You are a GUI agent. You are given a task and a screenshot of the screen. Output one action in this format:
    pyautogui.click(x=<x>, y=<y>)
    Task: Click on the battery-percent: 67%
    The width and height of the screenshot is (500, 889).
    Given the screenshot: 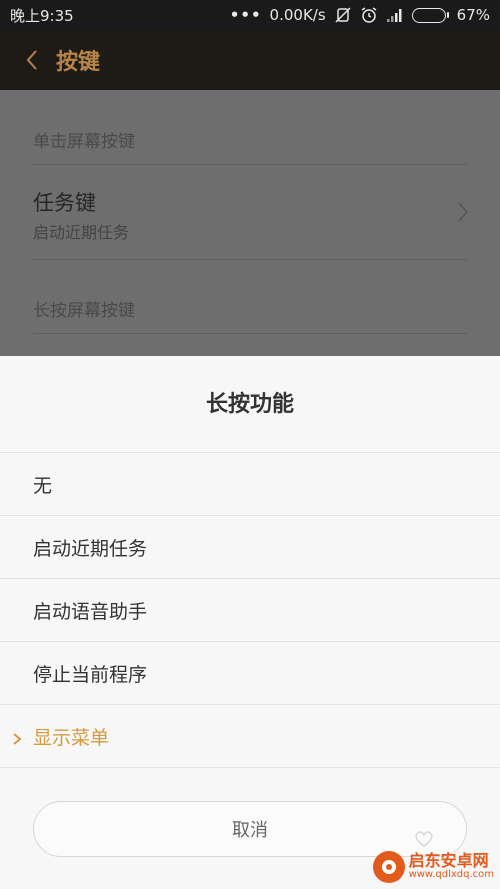 What is the action you would take?
    pyautogui.click(x=473, y=15)
    